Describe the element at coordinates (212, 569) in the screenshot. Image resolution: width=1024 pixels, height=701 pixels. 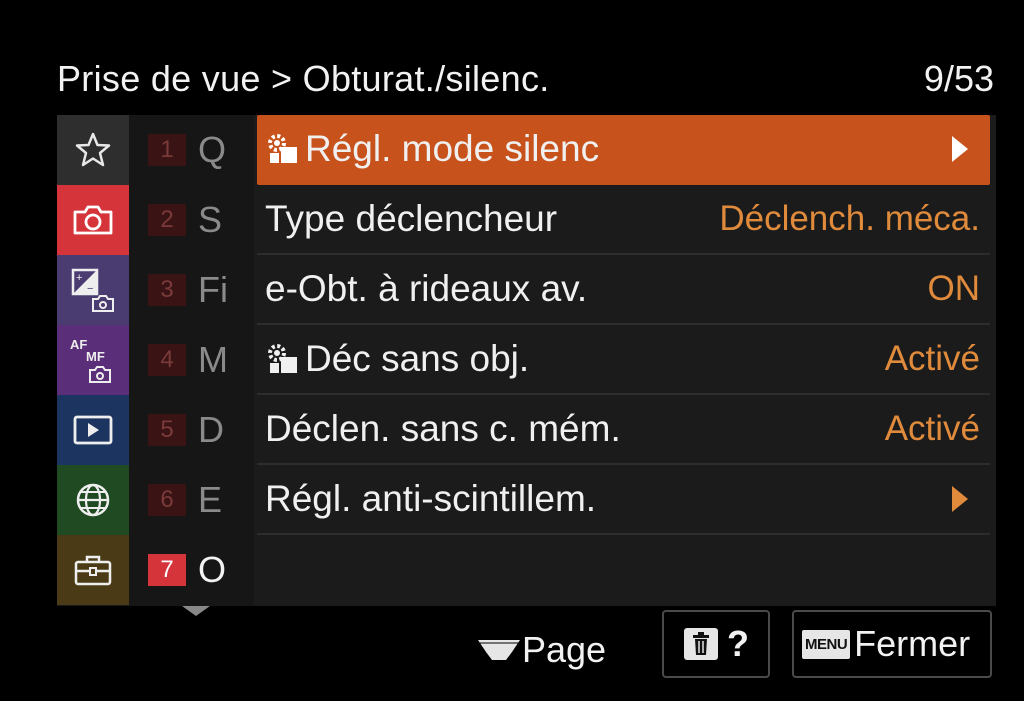
I see `subpage-letter: O` at that location.